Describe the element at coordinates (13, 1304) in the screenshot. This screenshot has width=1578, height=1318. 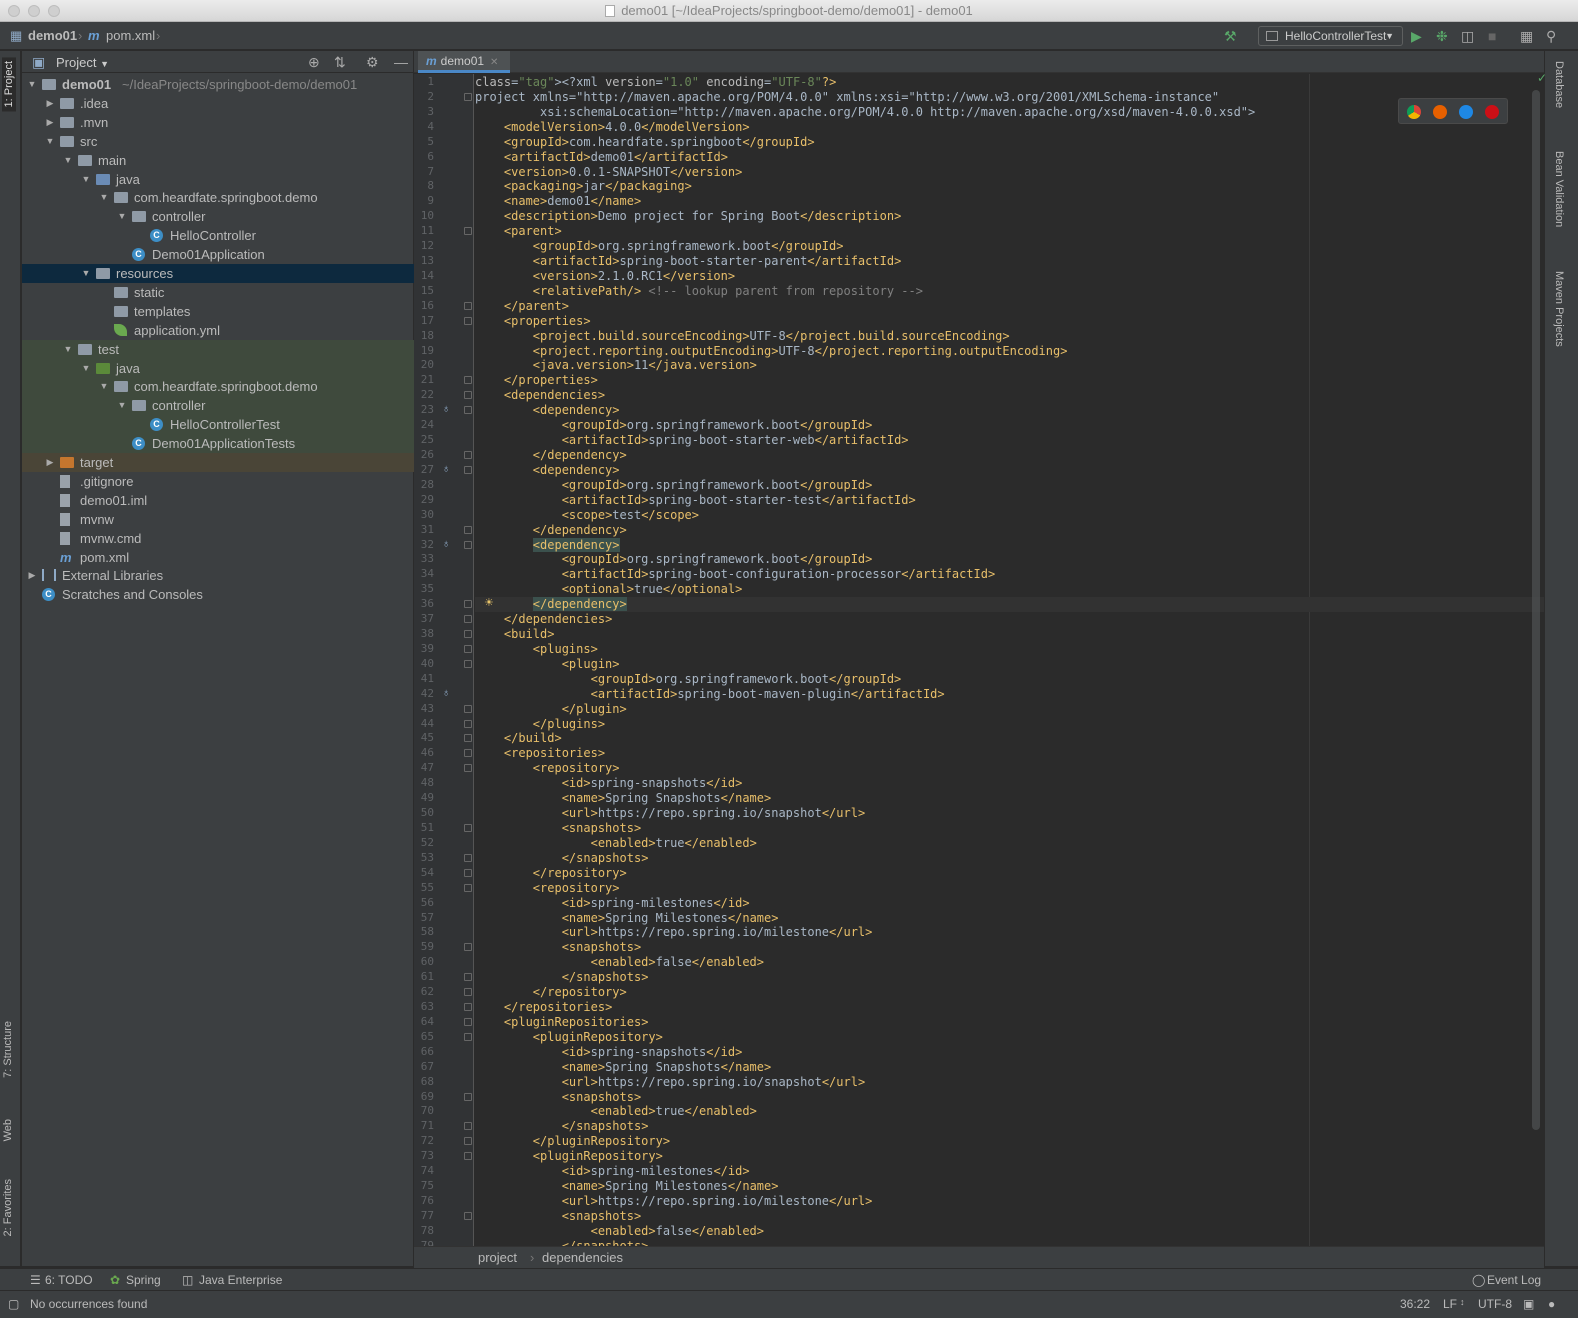
I see `toggle-tool-windows-icon: ▢` at that location.